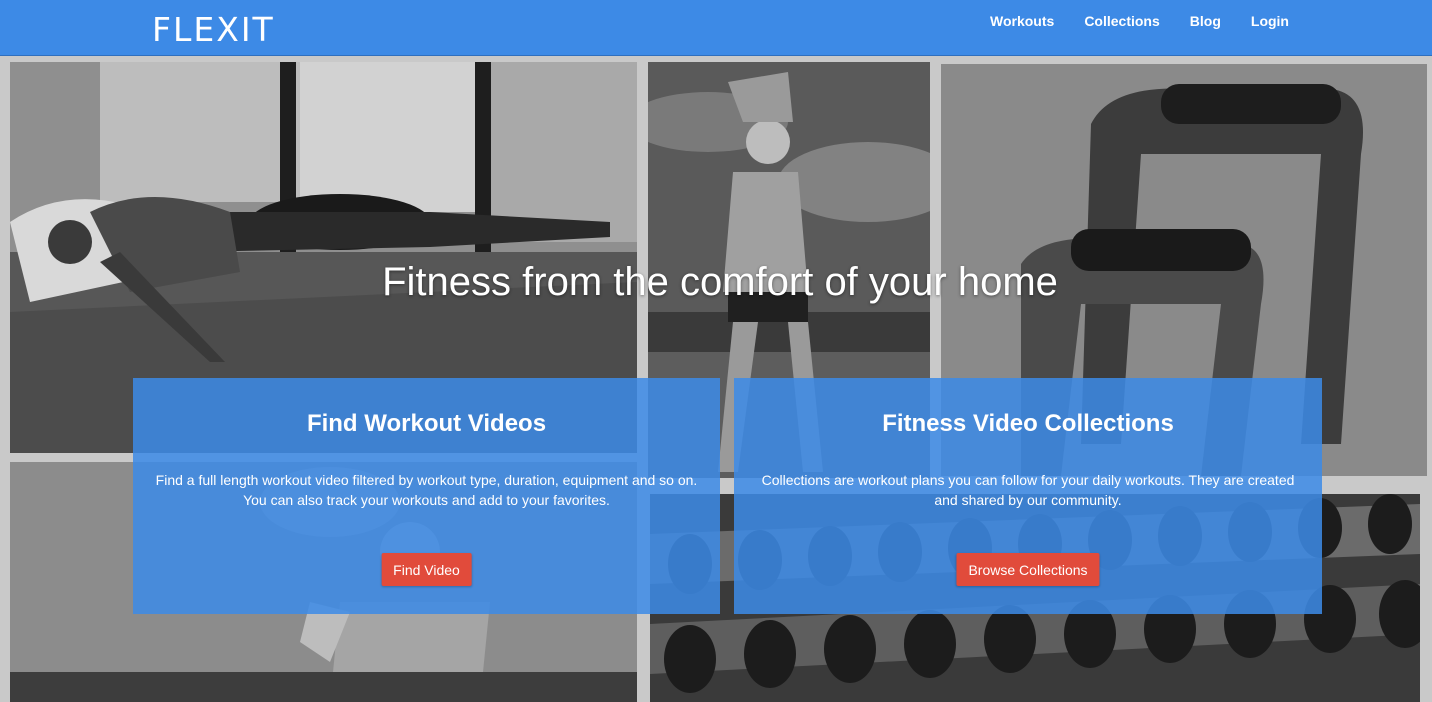  Describe the element at coordinates (426, 569) in the screenshot. I see `find-video-button: Find Video` at that location.